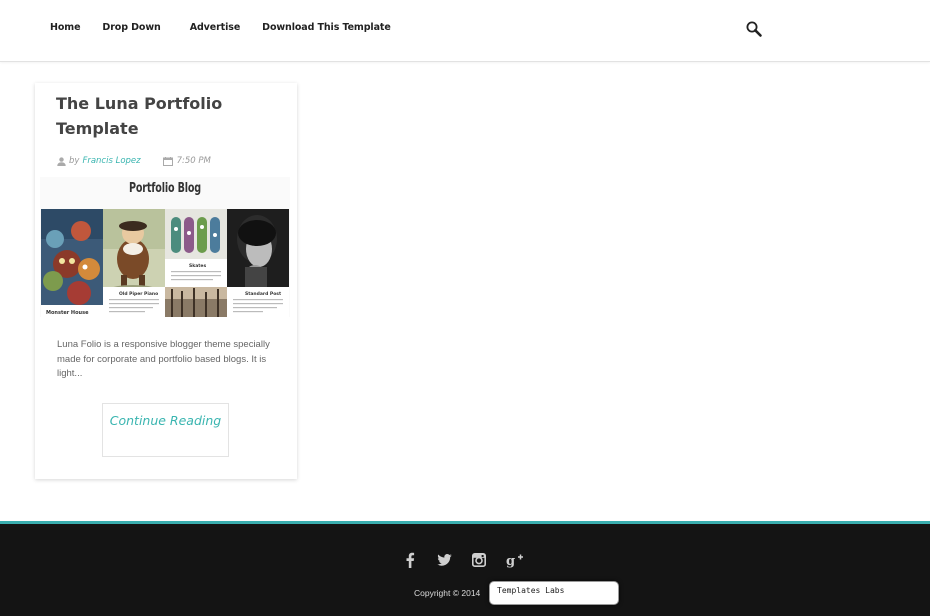 Image resolution: width=930 pixels, height=616 pixels. I want to click on nav-item-download-template: Download This Template, so click(326, 27).